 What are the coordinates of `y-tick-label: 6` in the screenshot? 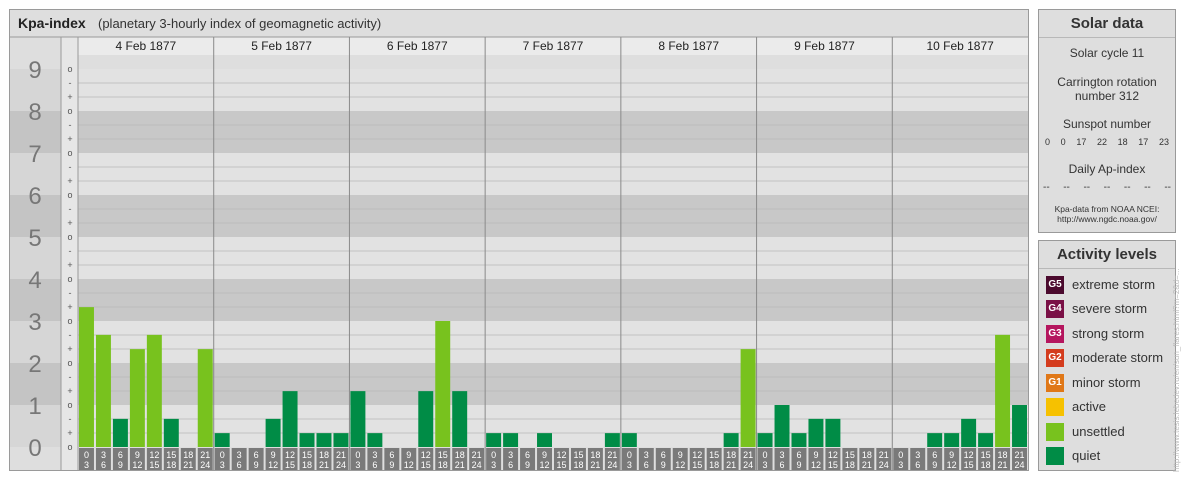 It's located at (34, 196).